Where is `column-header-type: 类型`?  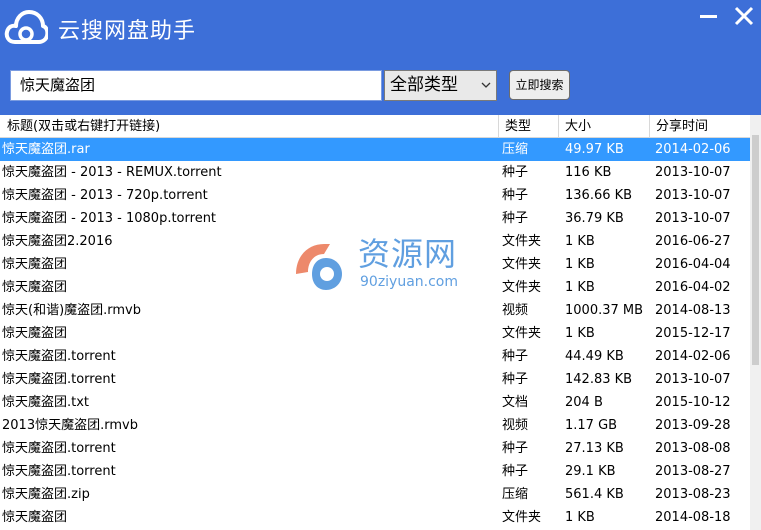 column-header-type: 类型 is located at coordinates (529, 126).